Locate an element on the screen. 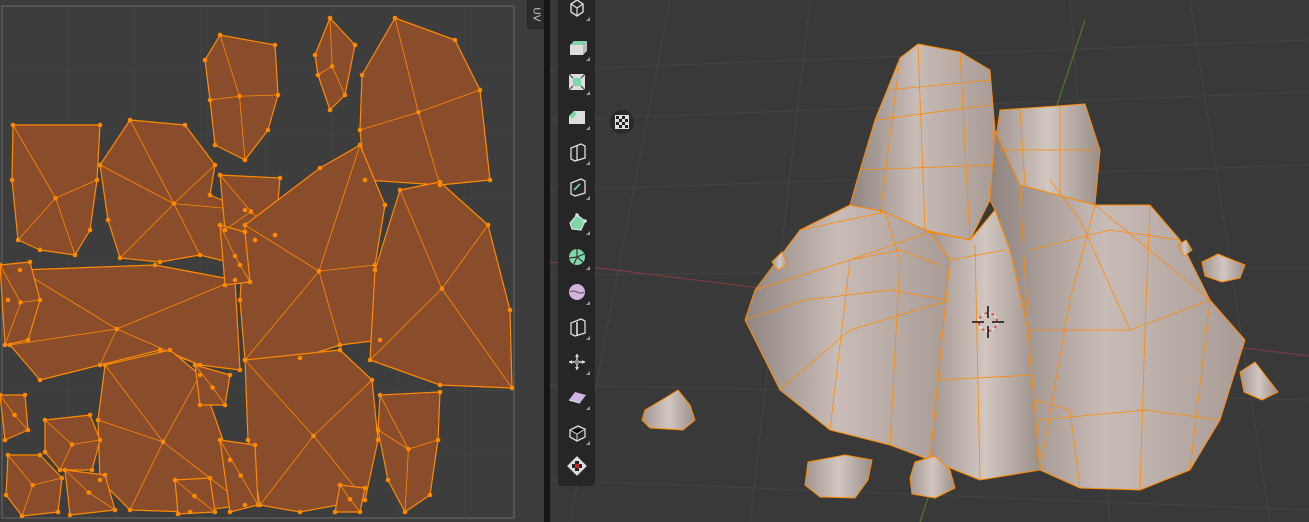 This screenshot has height=522, width=1309. shear-tool-button is located at coordinates (576, 396).